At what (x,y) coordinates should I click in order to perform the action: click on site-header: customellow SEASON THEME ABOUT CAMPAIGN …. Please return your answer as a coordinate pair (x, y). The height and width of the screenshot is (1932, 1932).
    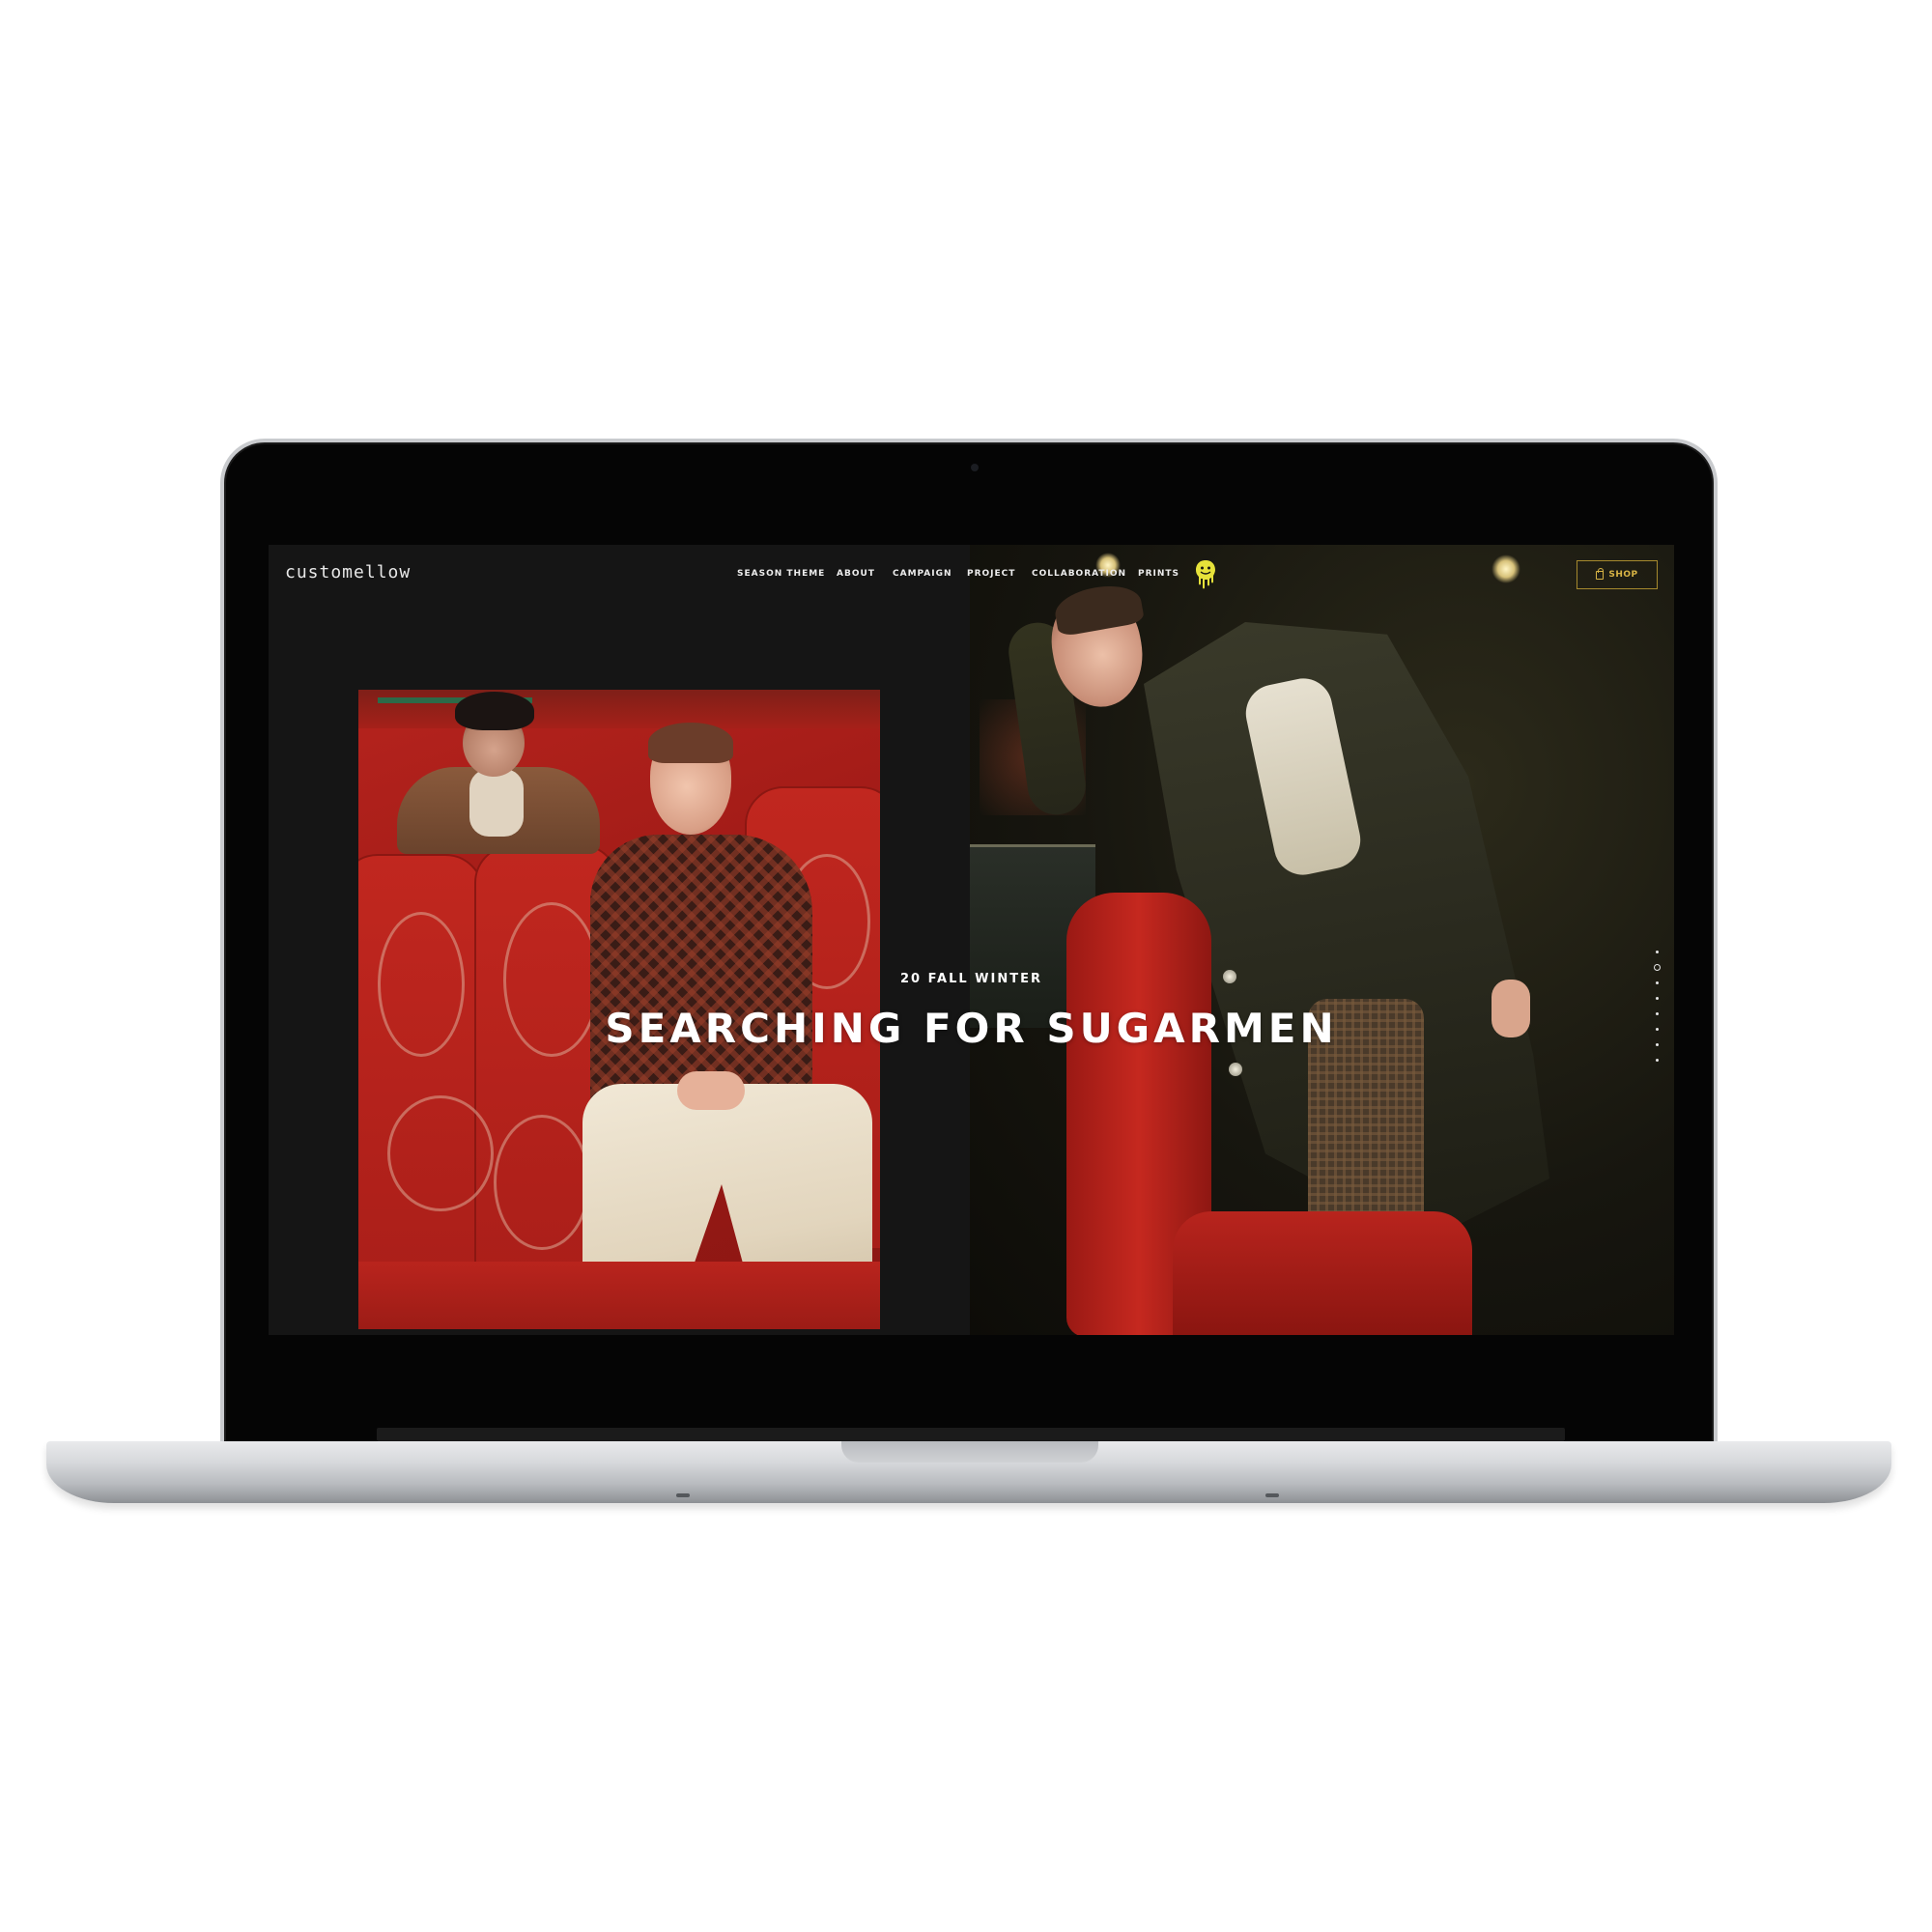
    Looking at the image, I should click on (971, 574).